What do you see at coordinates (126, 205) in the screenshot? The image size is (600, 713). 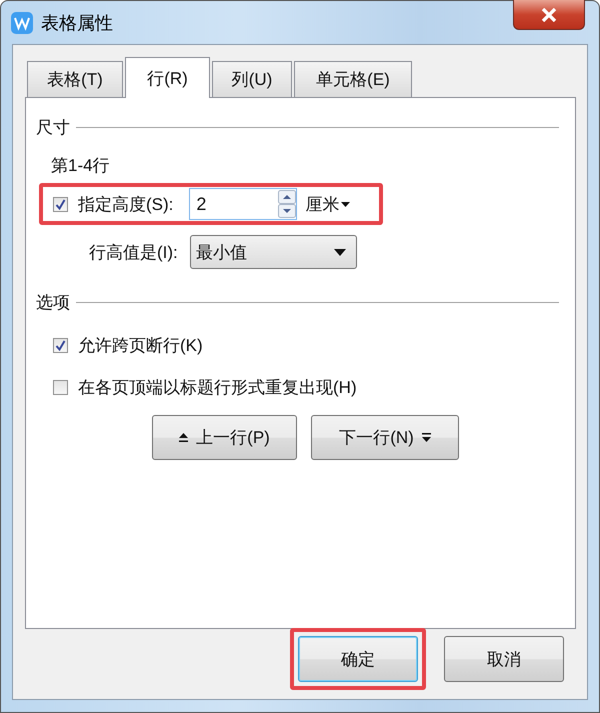 I see `field-label: 指定高度(S):` at bounding box center [126, 205].